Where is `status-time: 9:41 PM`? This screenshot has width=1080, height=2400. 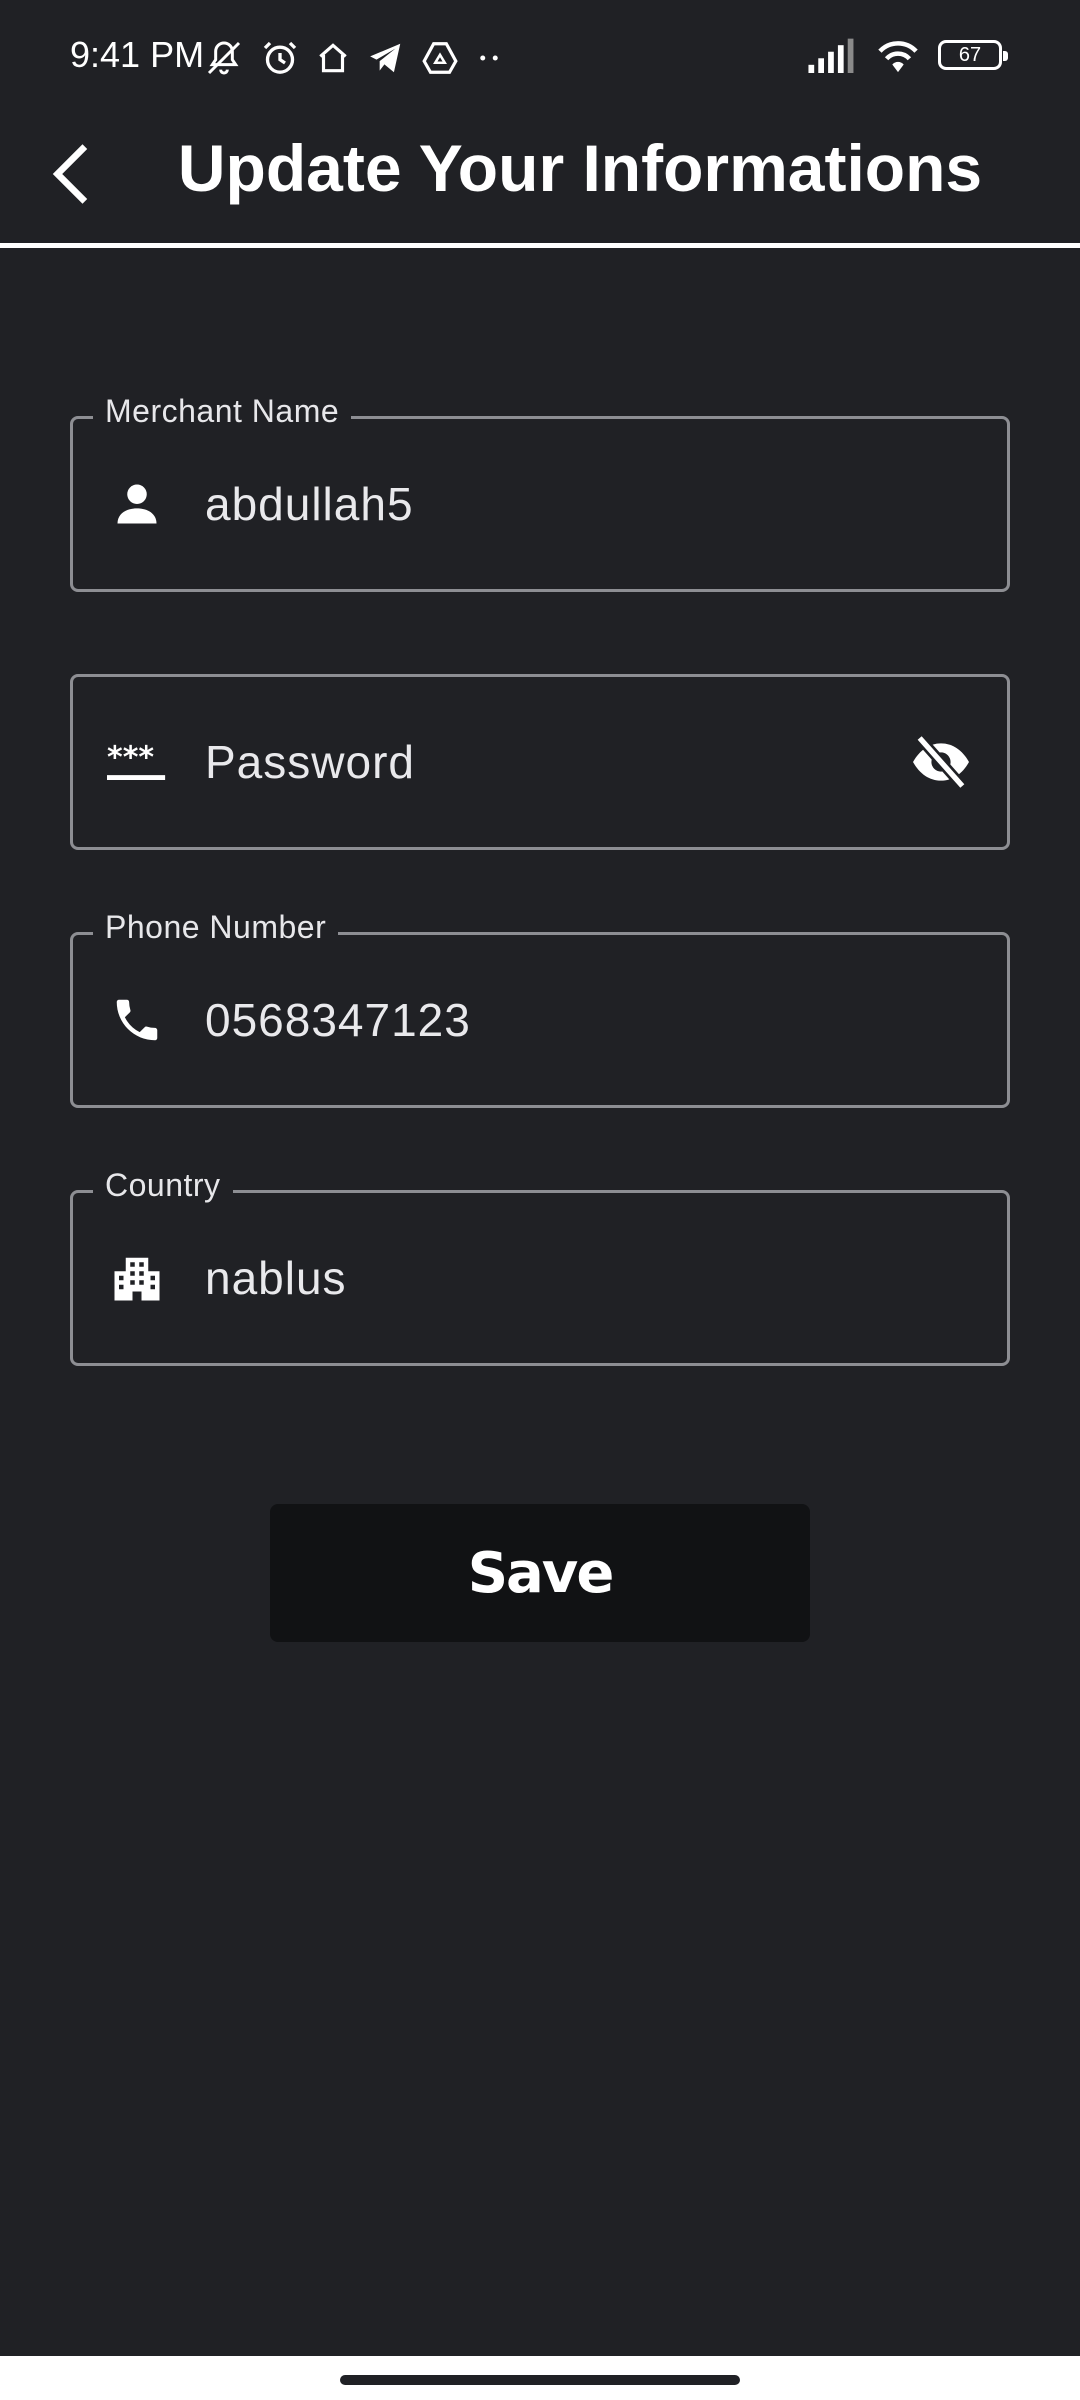 status-time: 9:41 PM is located at coordinates (137, 54).